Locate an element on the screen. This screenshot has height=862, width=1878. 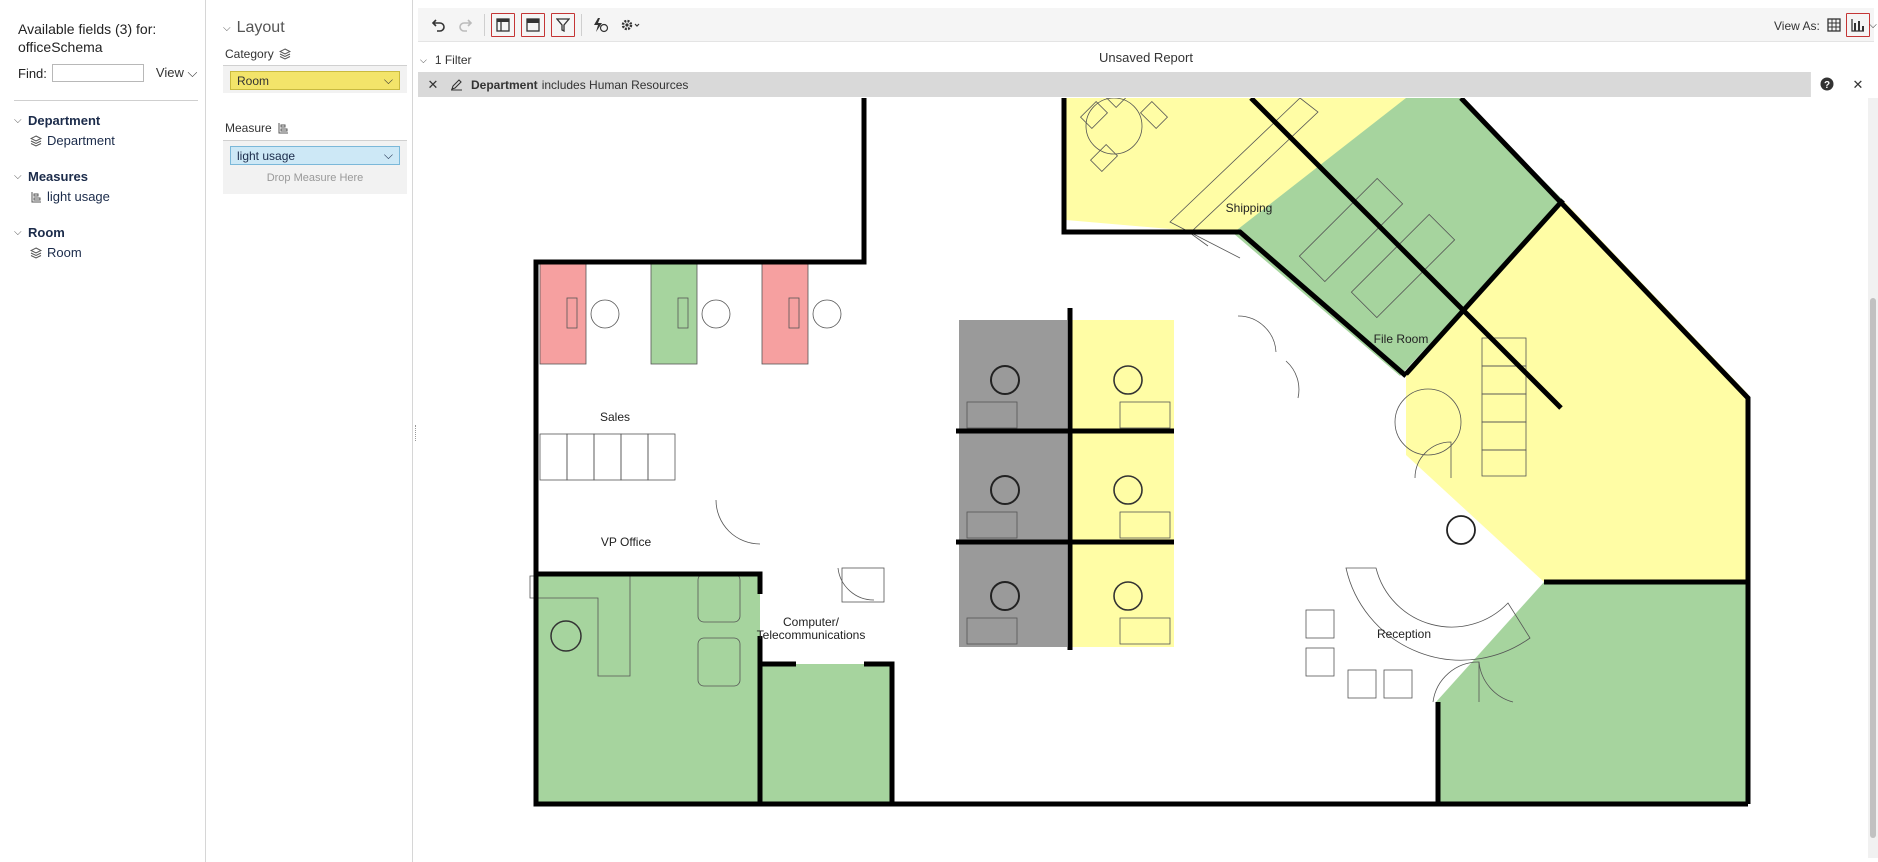
redo-icon is located at coordinates (466, 25).